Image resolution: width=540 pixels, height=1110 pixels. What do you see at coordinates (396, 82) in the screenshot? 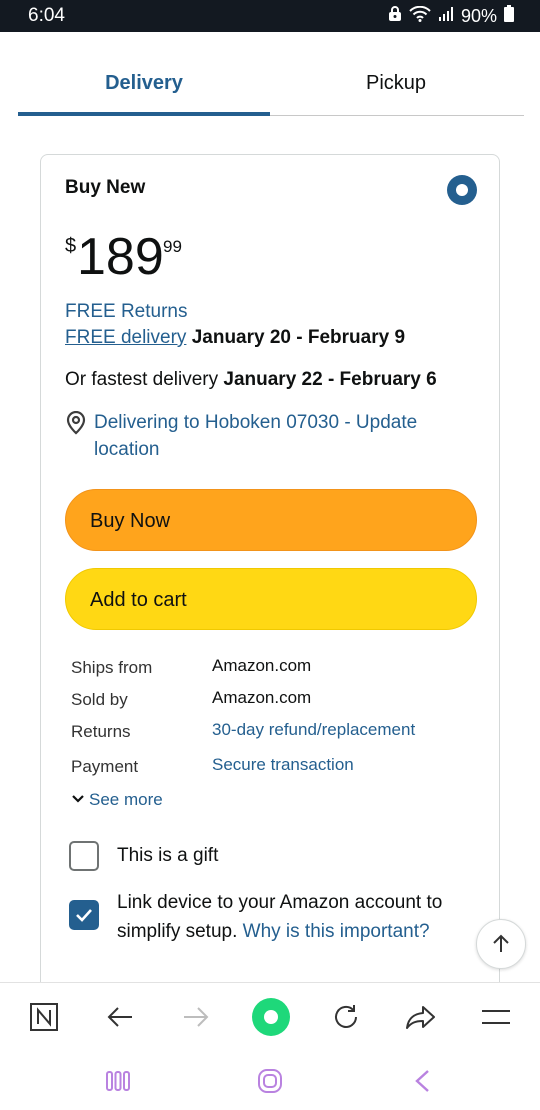
I see `tab-pickup: Pickup` at bounding box center [396, 82].